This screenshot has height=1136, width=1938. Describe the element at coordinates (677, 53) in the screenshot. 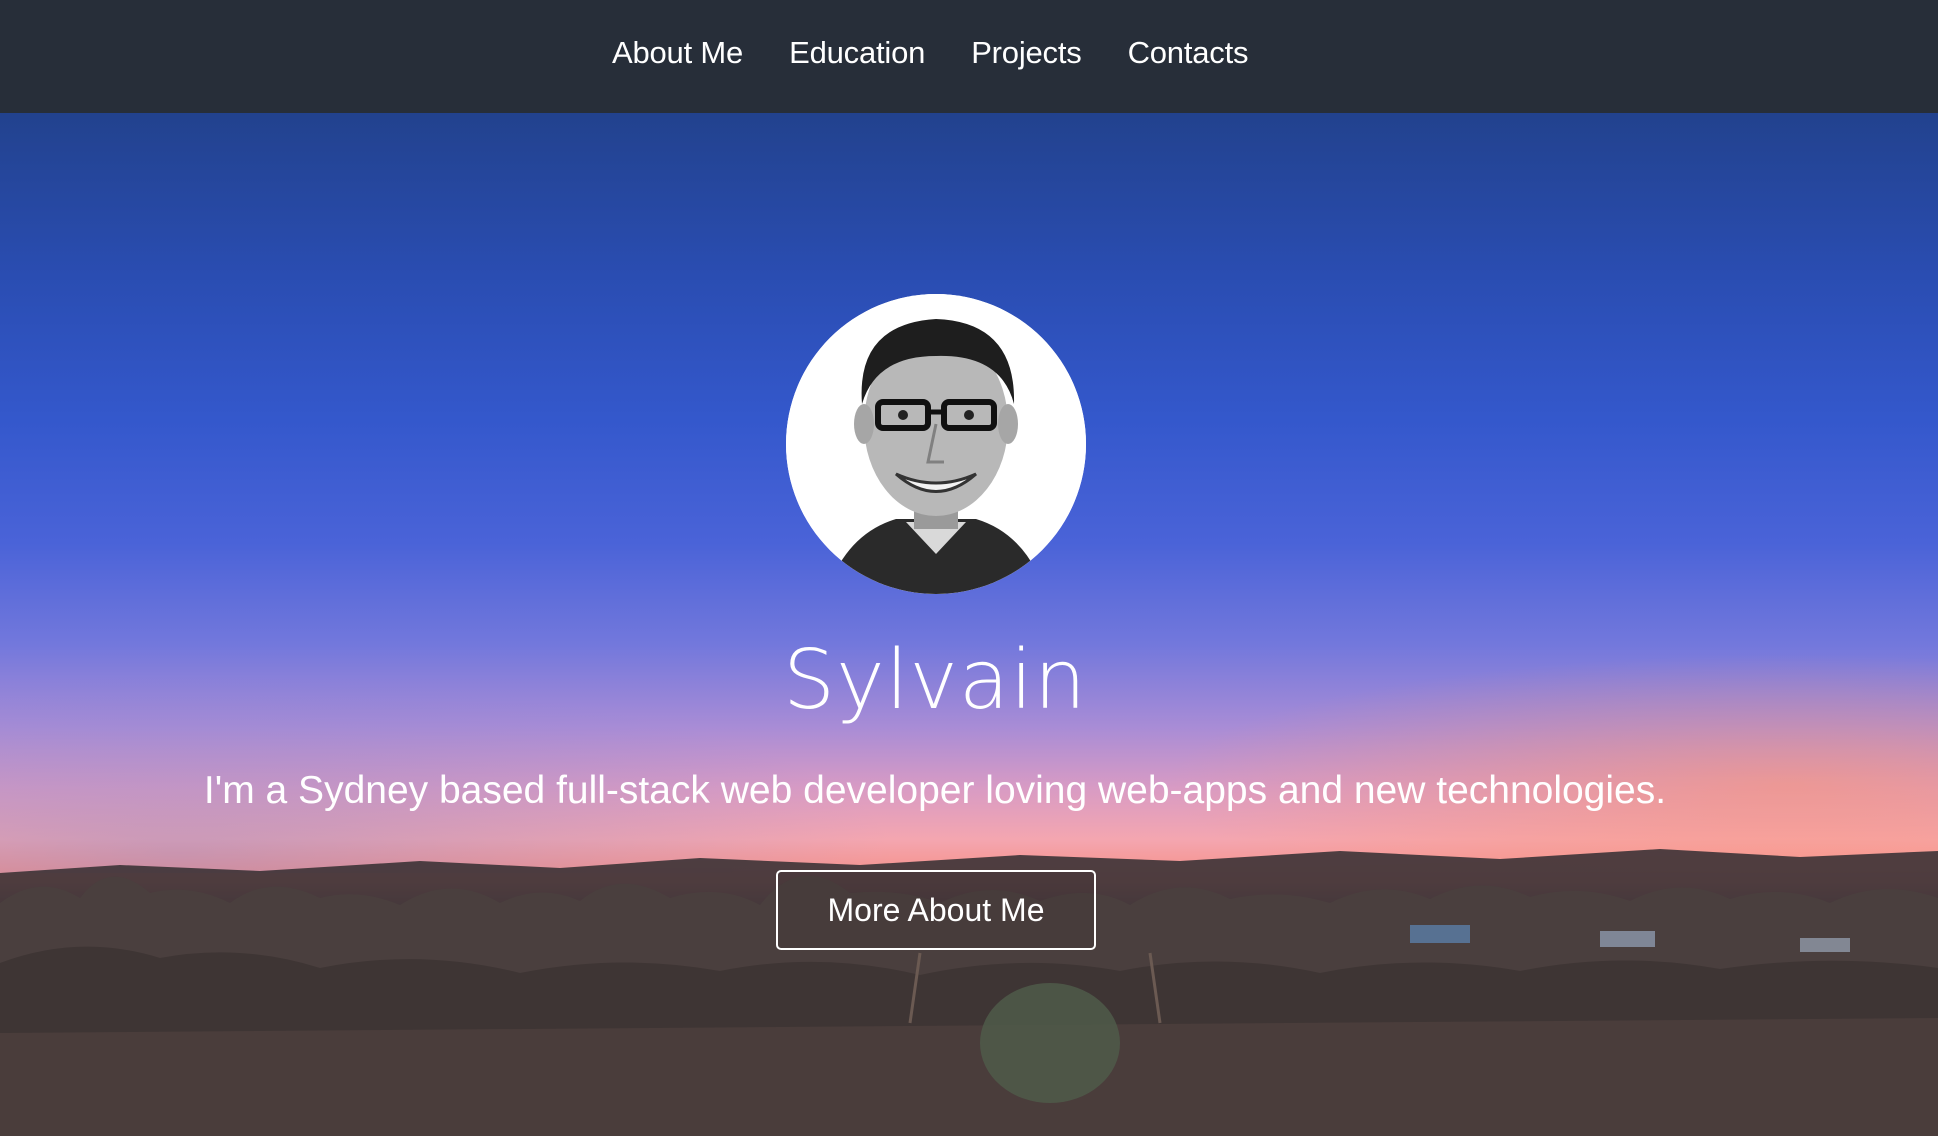

I see `nav-link-about-me: About Me` at that location.